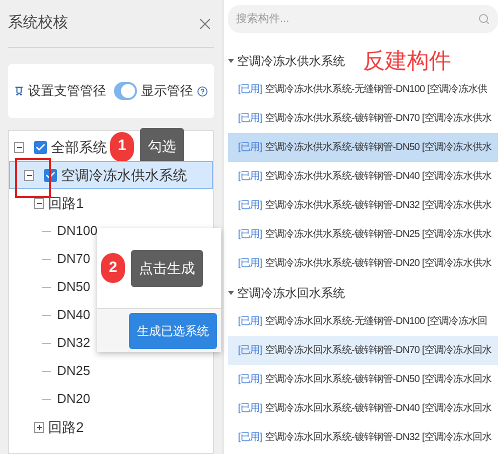  What do you see at coordinates (378, 119) in the screenshot?
I see `component-name: 空调冷冻水供水系统-镀锌钢管-DN70 [空调冷冻水供水` at bounding box center [378, 119].